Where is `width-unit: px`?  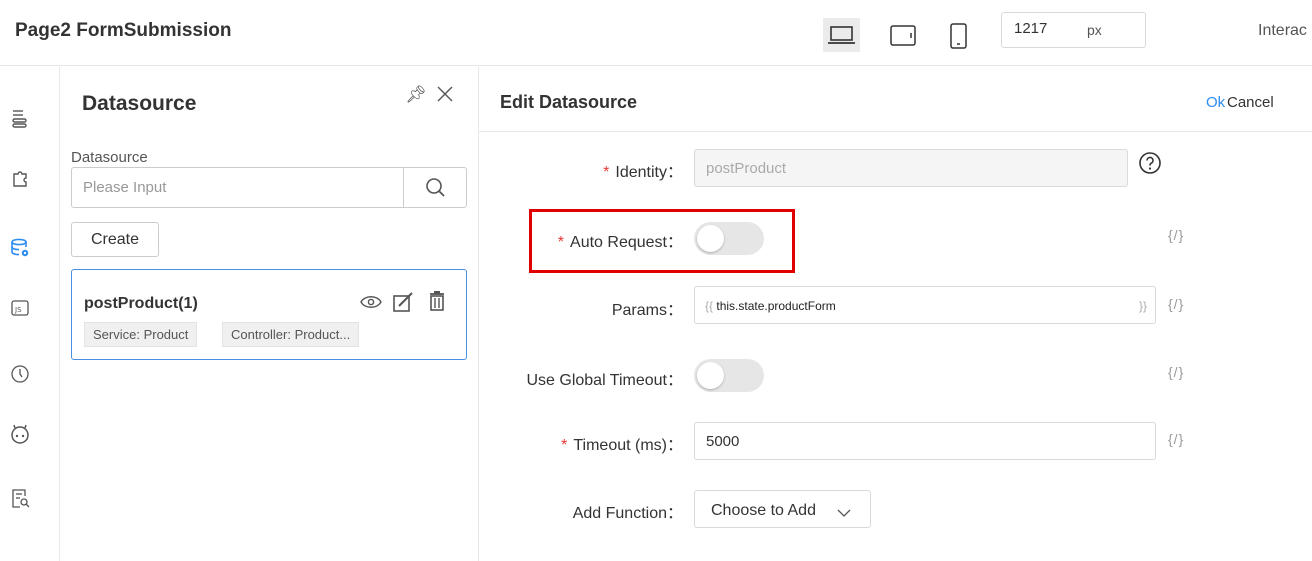
width-unit: px is located at coordinates (1094, 30).